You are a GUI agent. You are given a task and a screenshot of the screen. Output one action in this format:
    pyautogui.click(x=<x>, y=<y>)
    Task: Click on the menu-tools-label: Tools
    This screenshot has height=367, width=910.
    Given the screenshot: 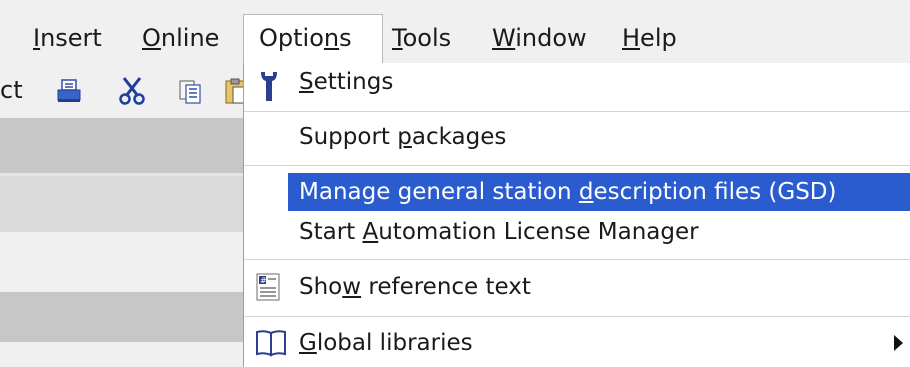 What is the action you would take?
    pyautogui.click(x=422, y=38)
    